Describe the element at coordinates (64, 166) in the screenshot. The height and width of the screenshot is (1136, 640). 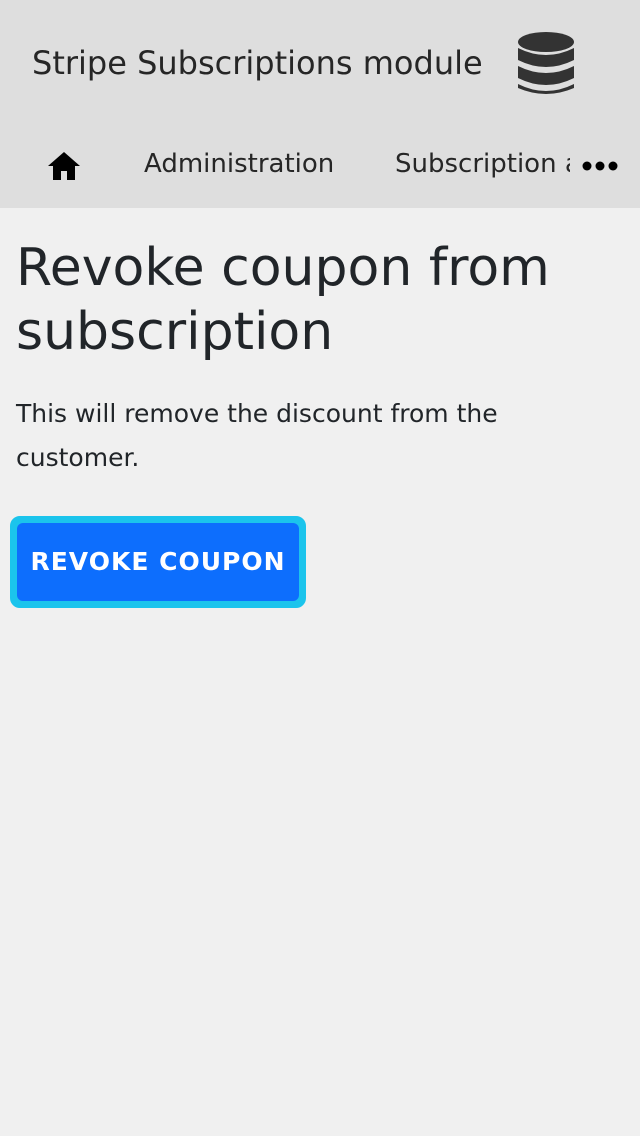
I see `home-icon` at that location.